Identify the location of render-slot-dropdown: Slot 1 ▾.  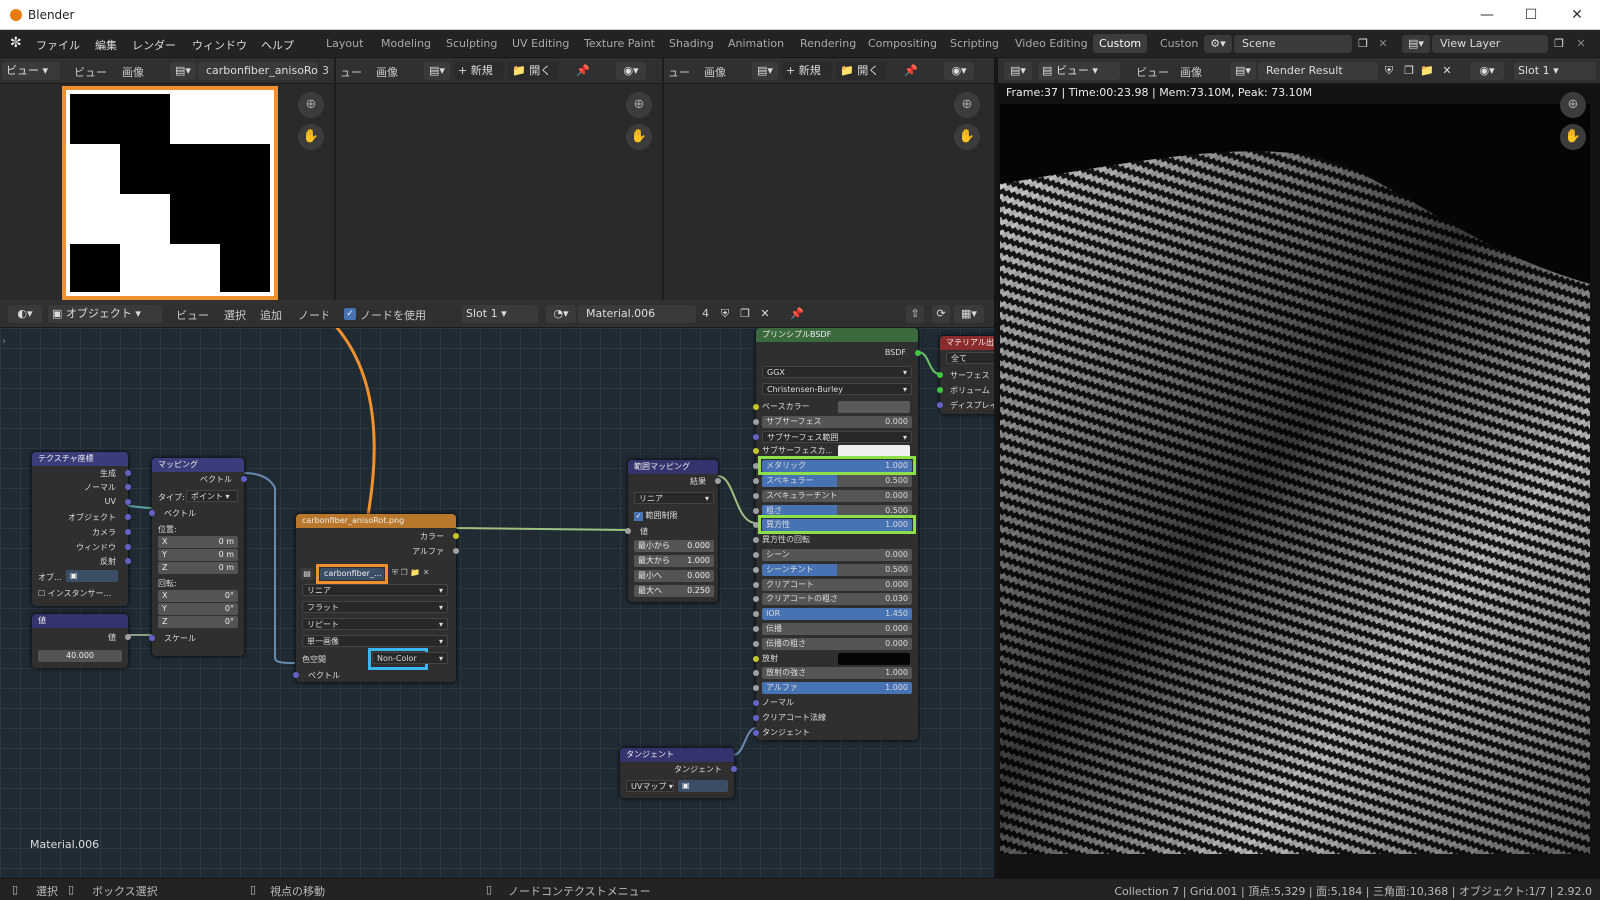
(1555, 71).